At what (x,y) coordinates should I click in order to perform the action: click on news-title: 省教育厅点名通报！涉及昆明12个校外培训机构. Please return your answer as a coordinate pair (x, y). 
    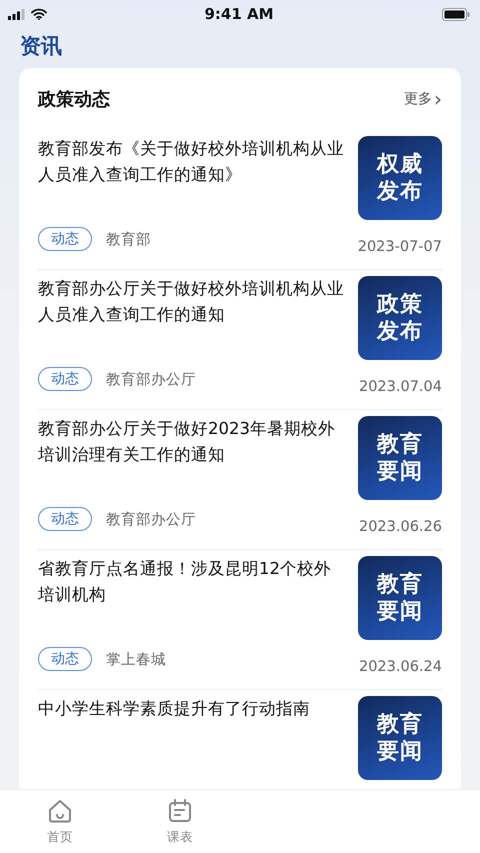
    Looking at the image, I should click on (192, 582).